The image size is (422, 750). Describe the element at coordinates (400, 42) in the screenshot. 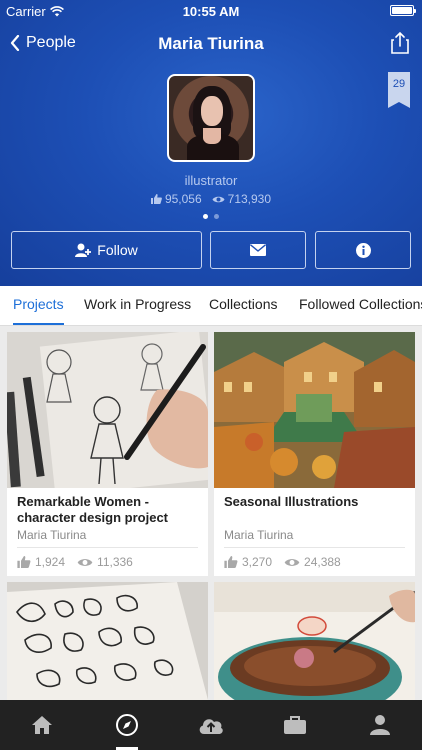

I see `share-icon` at that location.